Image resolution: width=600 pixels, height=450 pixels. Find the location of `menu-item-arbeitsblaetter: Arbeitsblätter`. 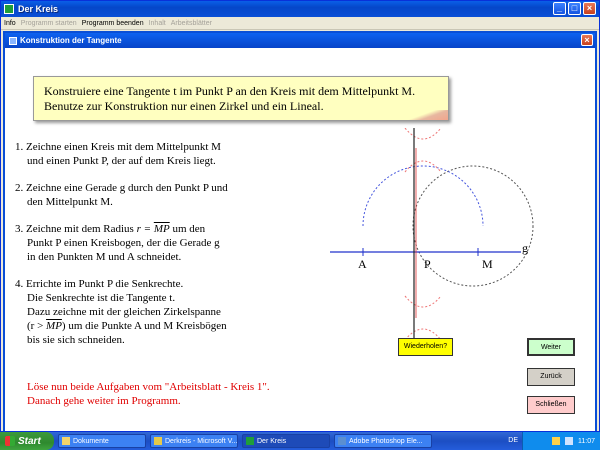

menu-item-arbeitsblaetter: Arbeitsblätter is located at coordinates (191, 23).